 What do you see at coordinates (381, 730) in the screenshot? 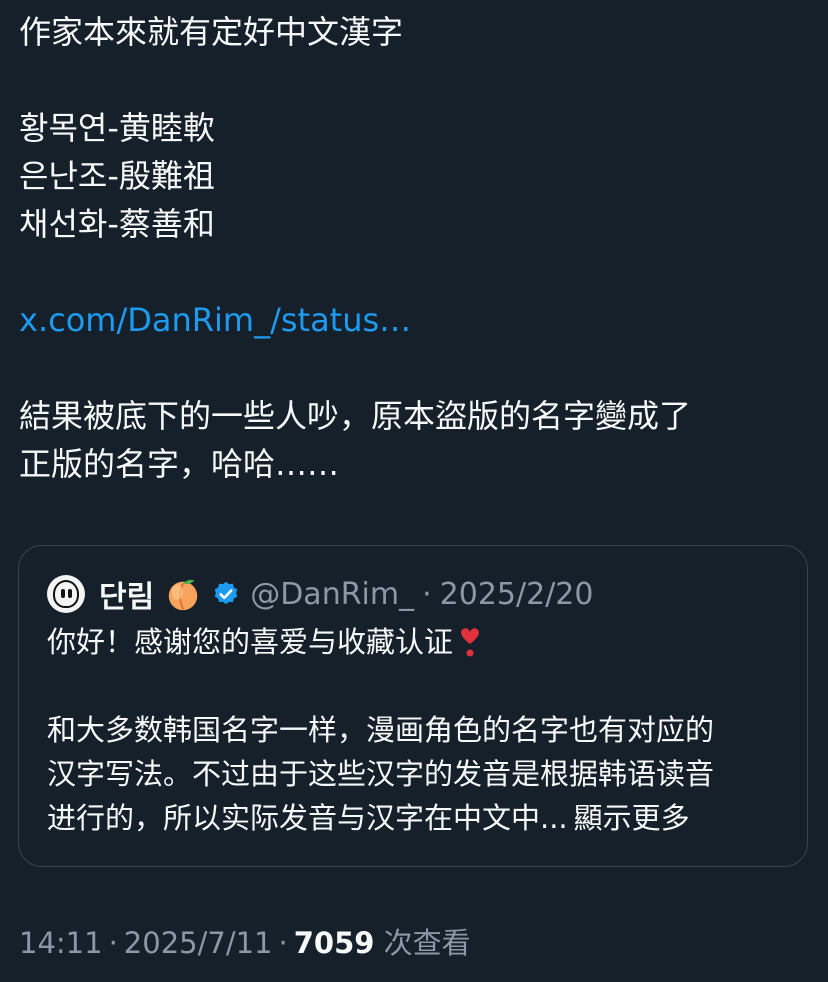
I see `quote-line: 和大多数韩国名字一样，漫画角色的名字也有对应的` at bounding box center [381, 730].